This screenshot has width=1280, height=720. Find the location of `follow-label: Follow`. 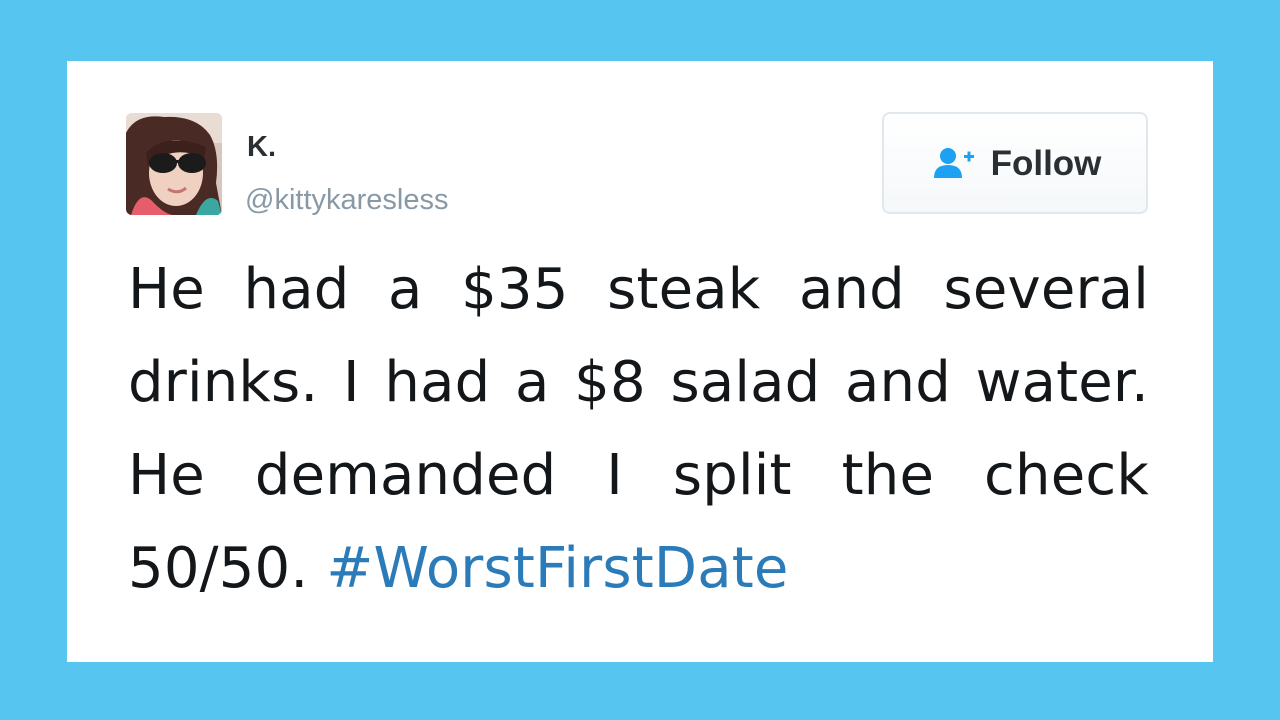

follow-label: Follow is located at coordinates (1046, 163).